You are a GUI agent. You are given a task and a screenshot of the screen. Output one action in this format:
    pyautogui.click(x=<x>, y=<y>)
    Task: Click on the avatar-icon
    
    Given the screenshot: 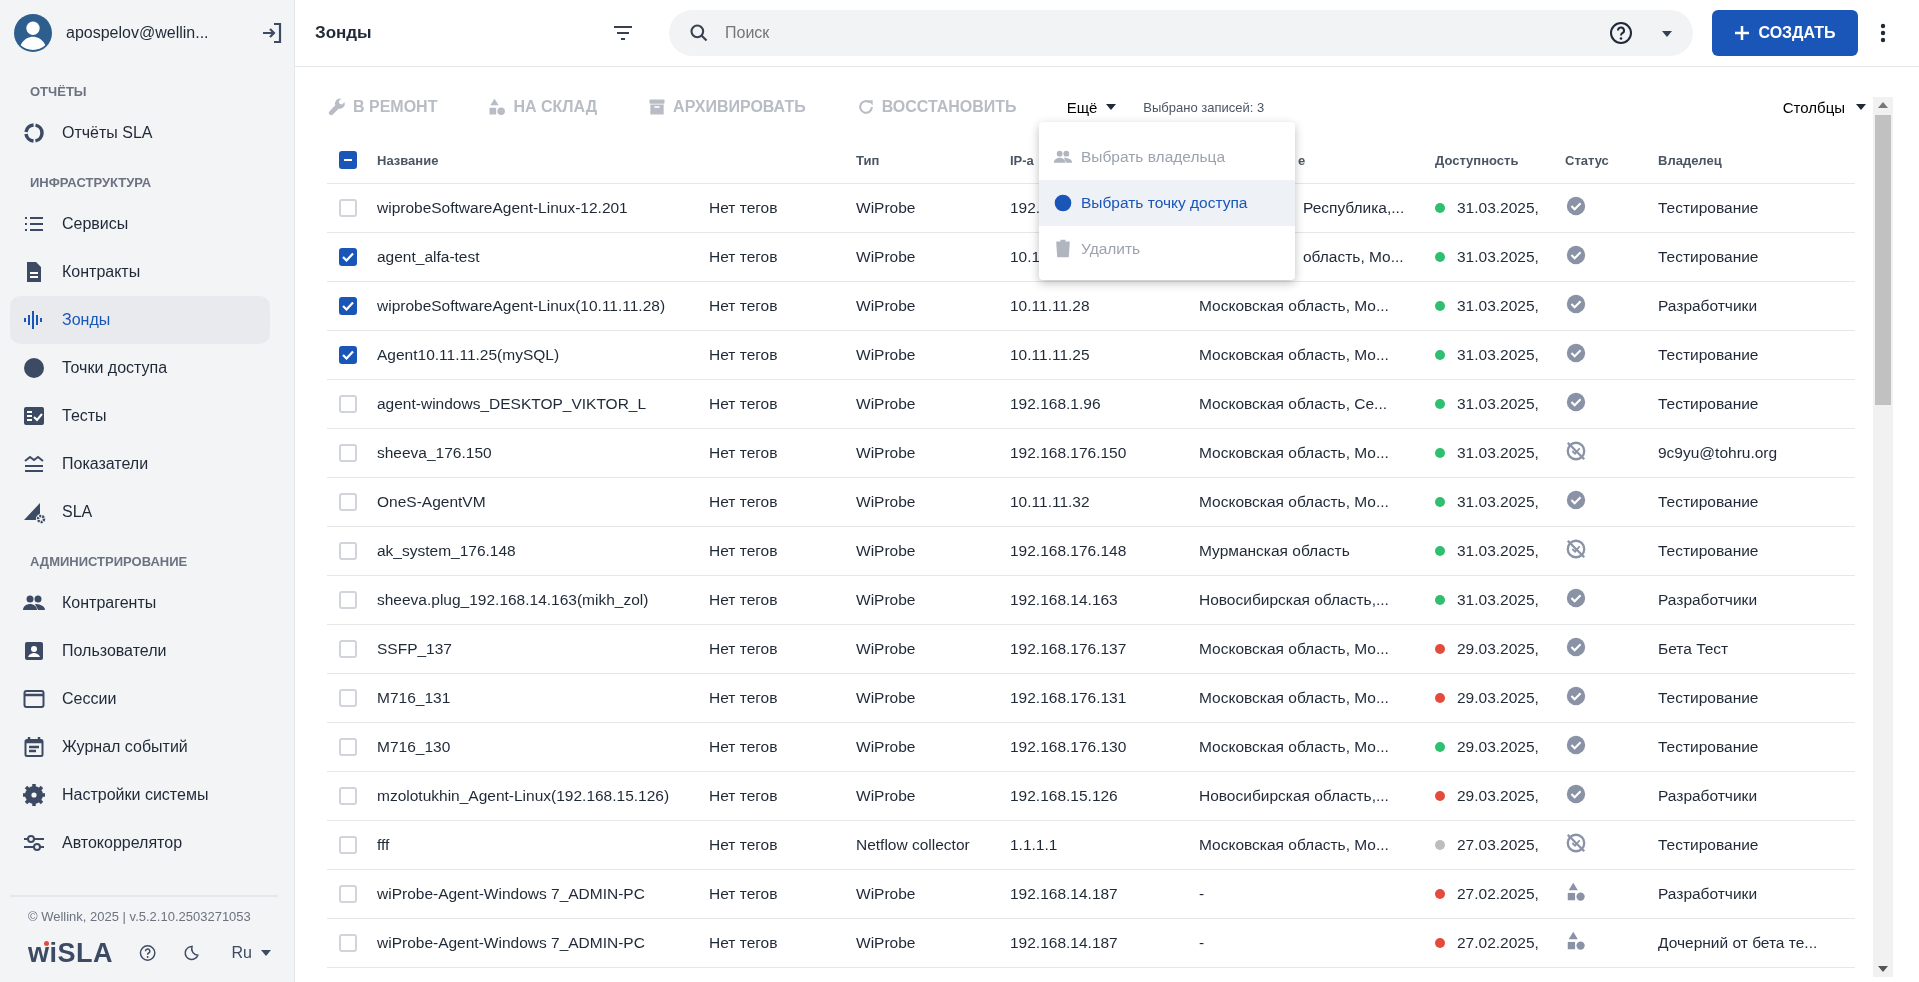 What is the action you would take?
    pyautogui.click(x=33, y=33)
    